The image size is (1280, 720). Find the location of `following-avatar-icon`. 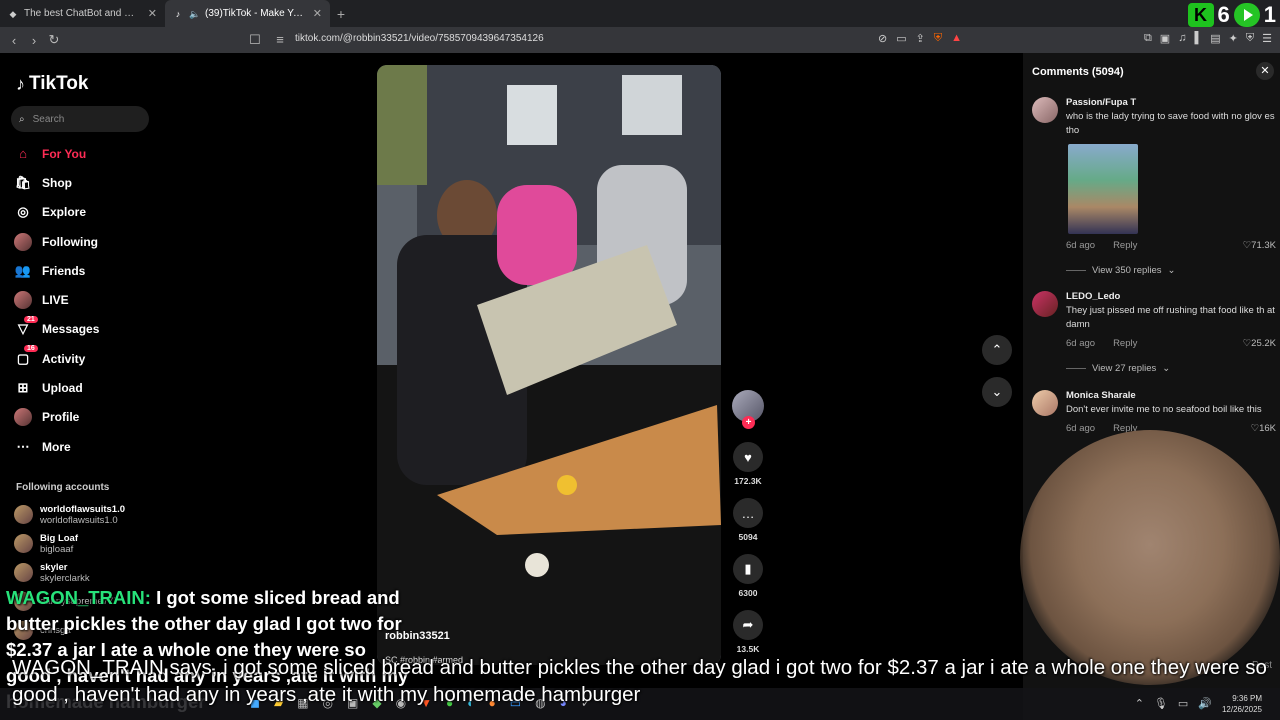

following-avatar-icon is located at coordinates (23, 241).